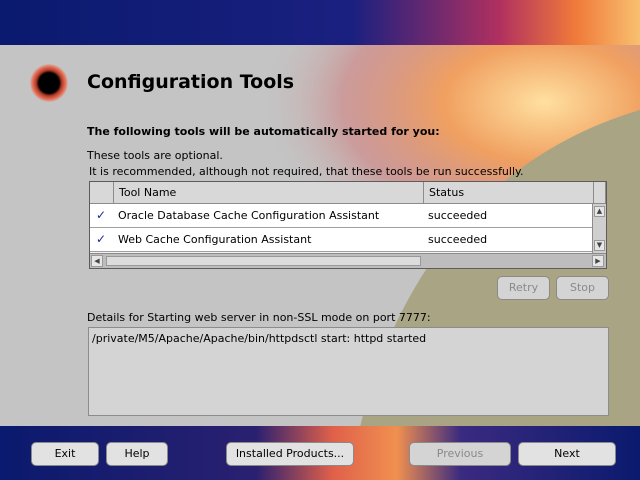  What do you see at coordinates (582, 288) in the screenshot?
I see `stop-button: Stop` at bounding box center [582, 288].